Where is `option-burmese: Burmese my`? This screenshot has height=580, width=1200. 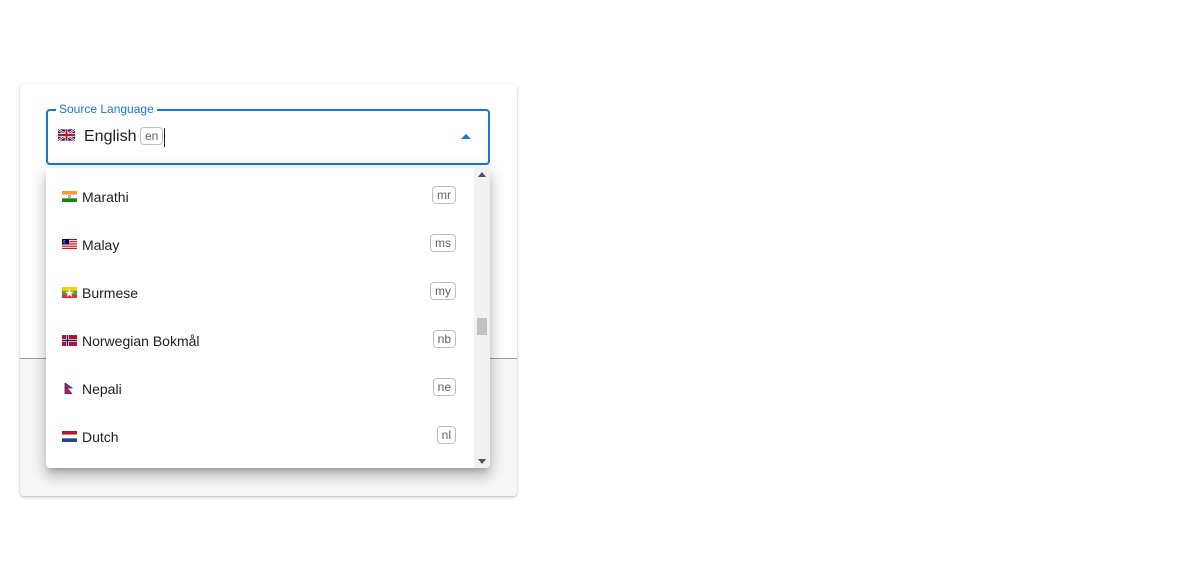 option-burmese: Burmese my is located at coordinates (260, 293).